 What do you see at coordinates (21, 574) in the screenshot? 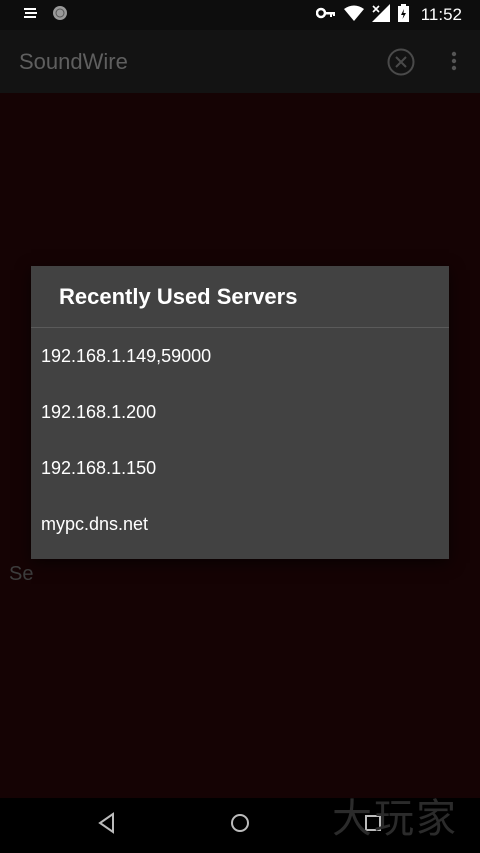
I see `background-label: Se` at bounding box center [21, 574].